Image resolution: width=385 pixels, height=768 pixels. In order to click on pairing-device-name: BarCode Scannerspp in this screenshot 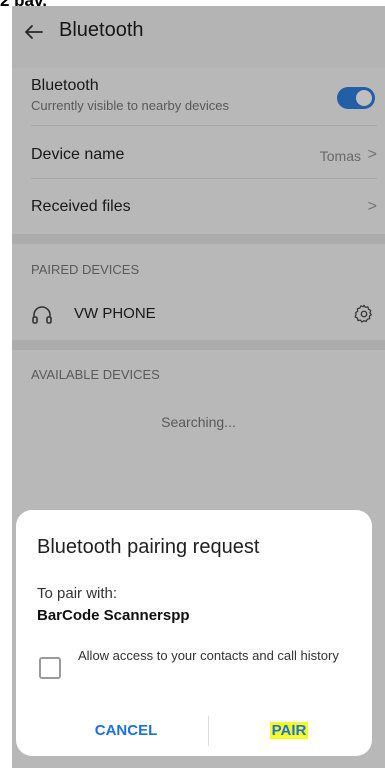, I will do `click(113, 615)`.